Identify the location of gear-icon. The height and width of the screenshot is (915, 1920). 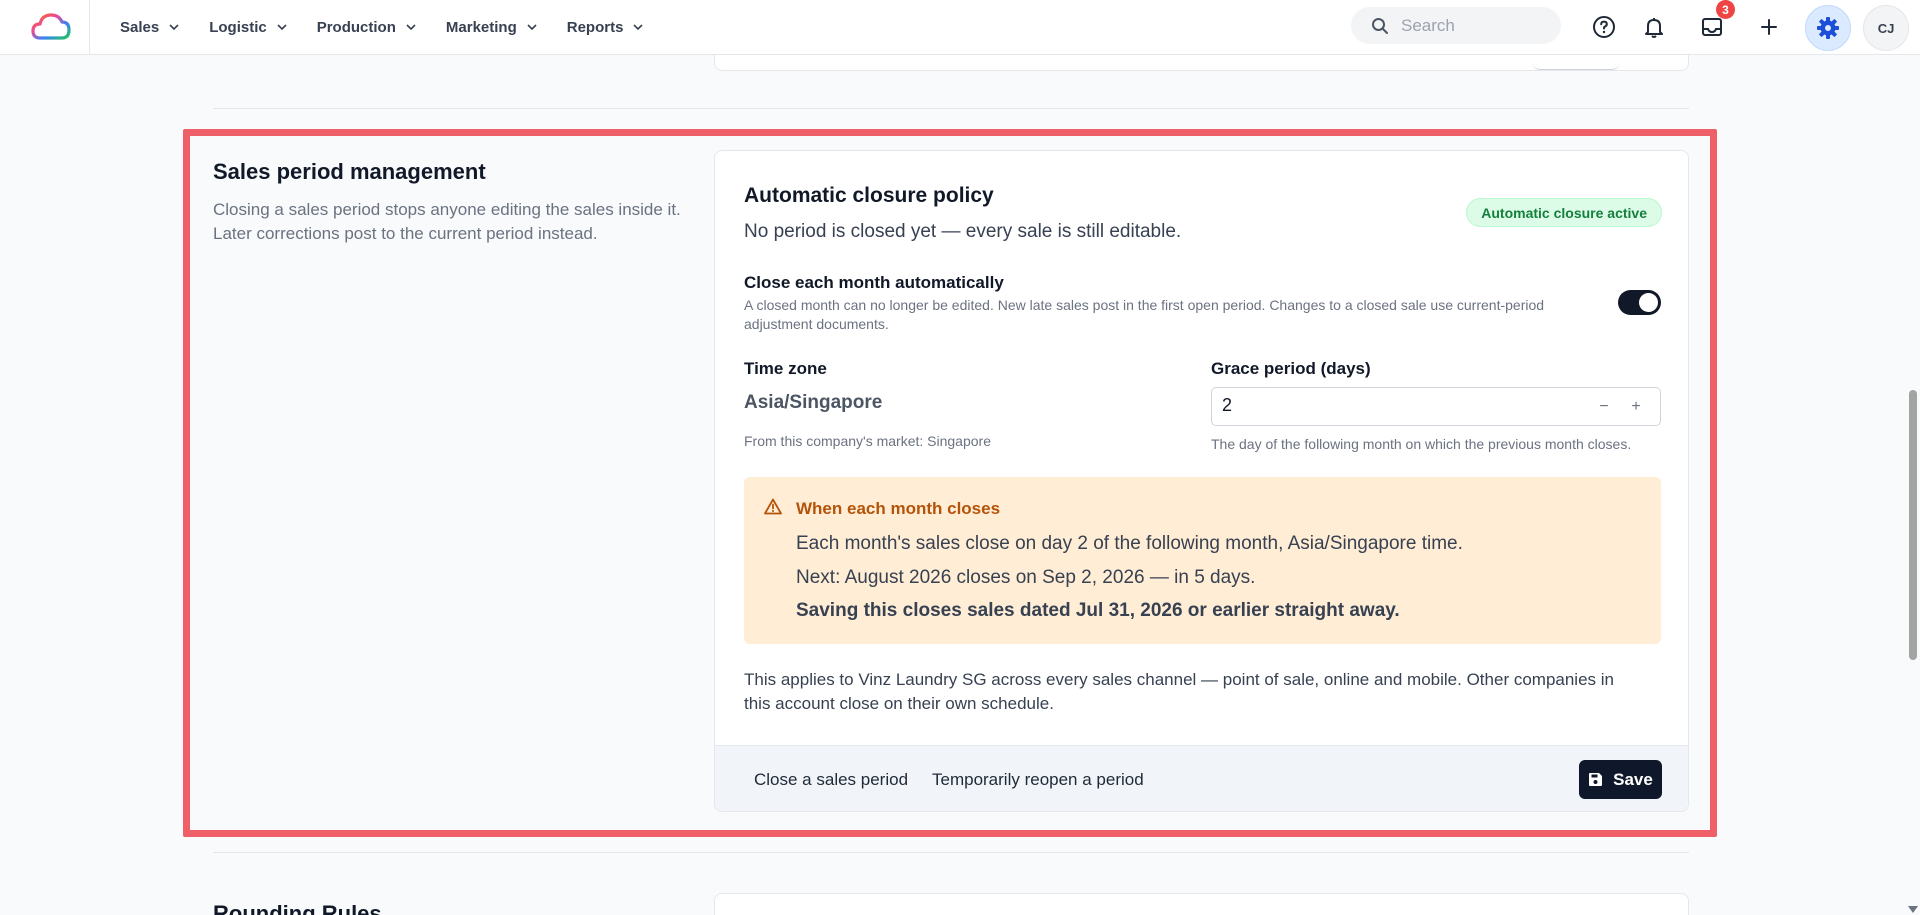
(1828, 28).